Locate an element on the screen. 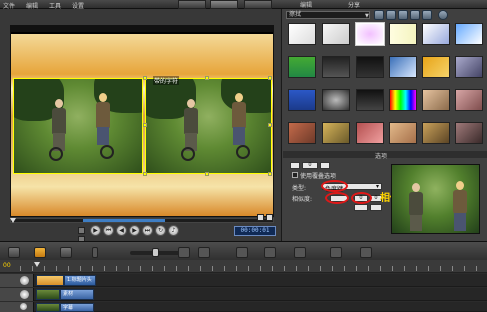 Image resolution: width=487 pixels, height=312 pixels. resize-handle-mr is located at coordinates (270, 125).